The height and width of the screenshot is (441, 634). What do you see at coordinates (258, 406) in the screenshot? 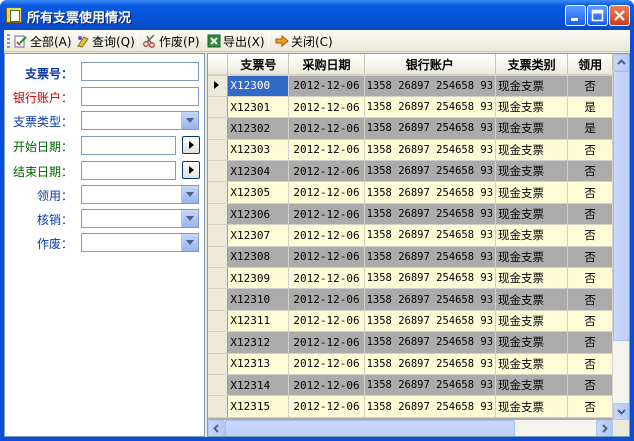
I see `table-cell: X12315` at bounding box center [258, 406].